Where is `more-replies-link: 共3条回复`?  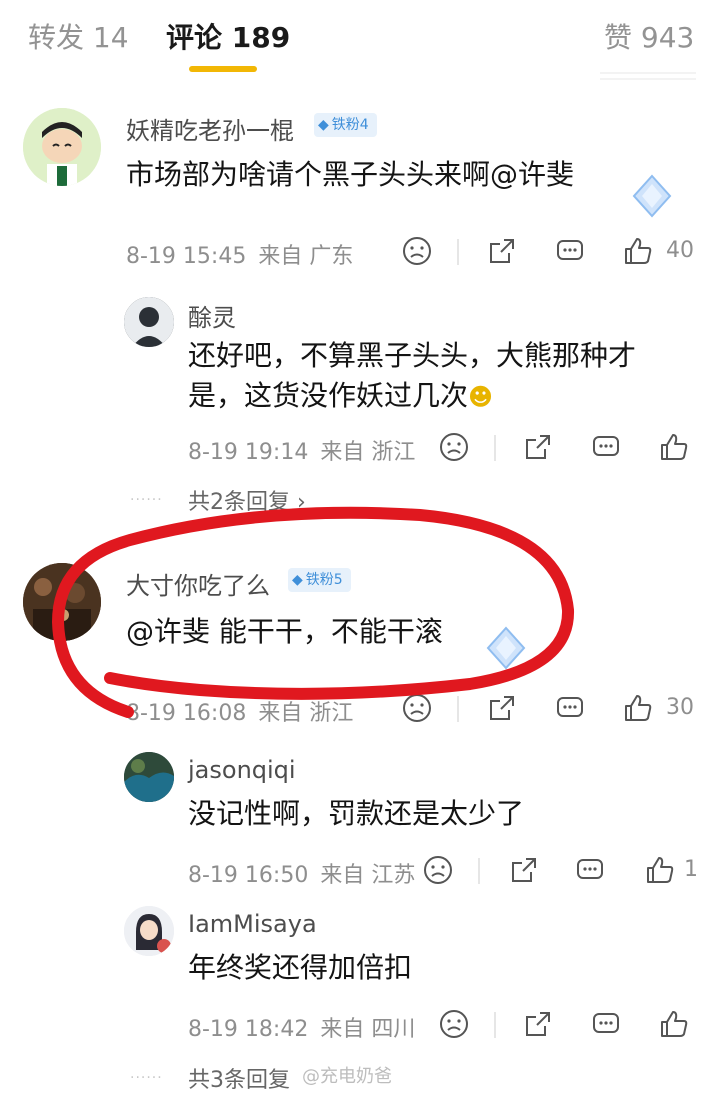 more-replies-link: 共3条回复 is located at coordinates (239, 1078).